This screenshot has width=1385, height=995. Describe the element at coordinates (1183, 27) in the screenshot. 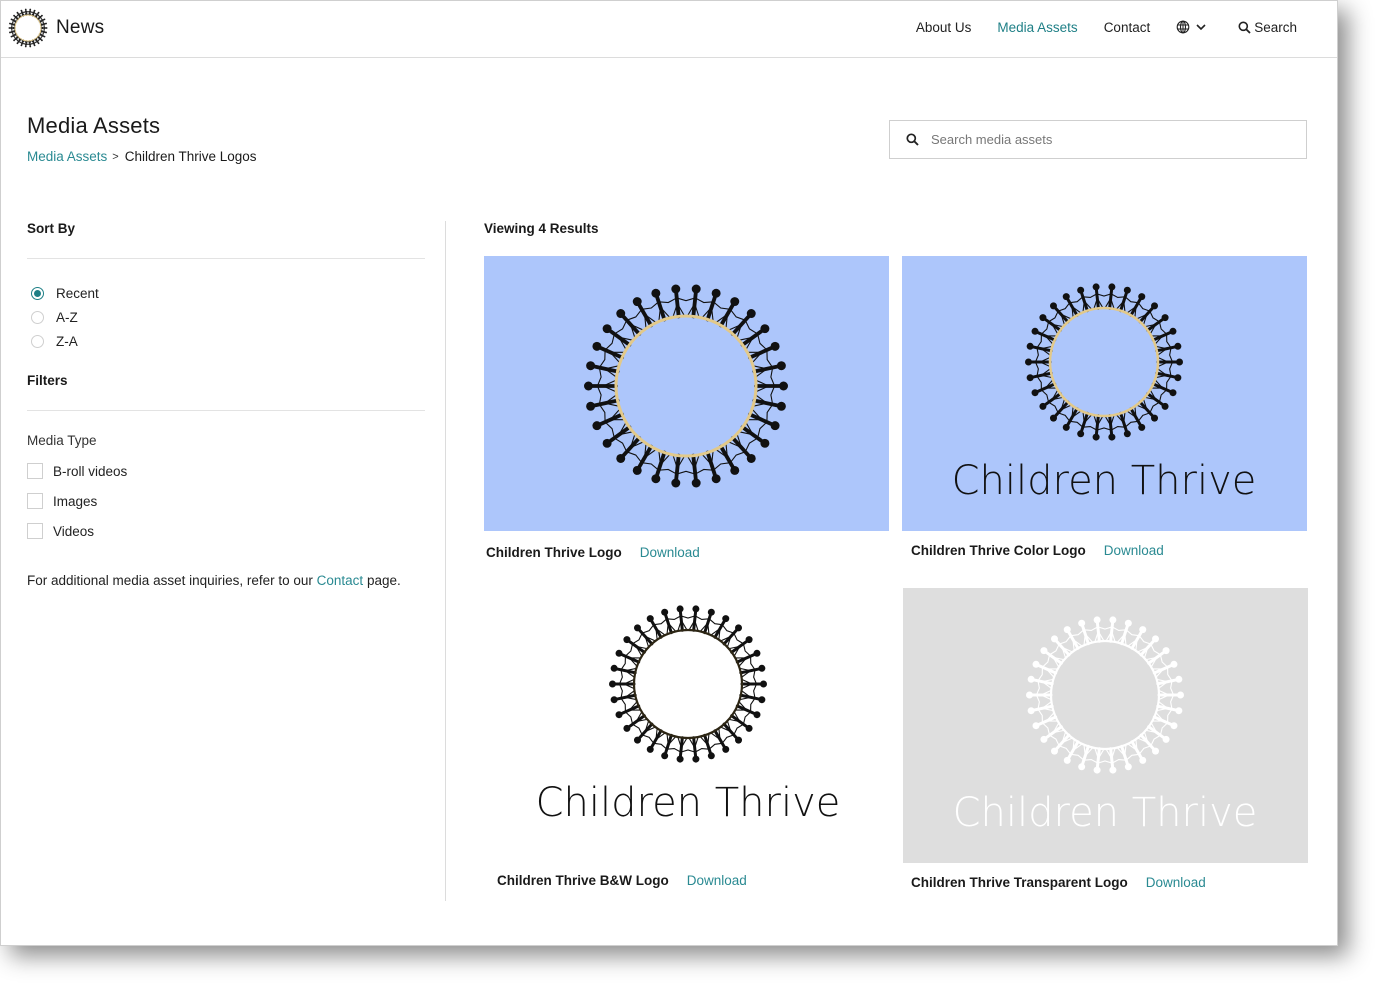

I see `globe-icon` at that location.